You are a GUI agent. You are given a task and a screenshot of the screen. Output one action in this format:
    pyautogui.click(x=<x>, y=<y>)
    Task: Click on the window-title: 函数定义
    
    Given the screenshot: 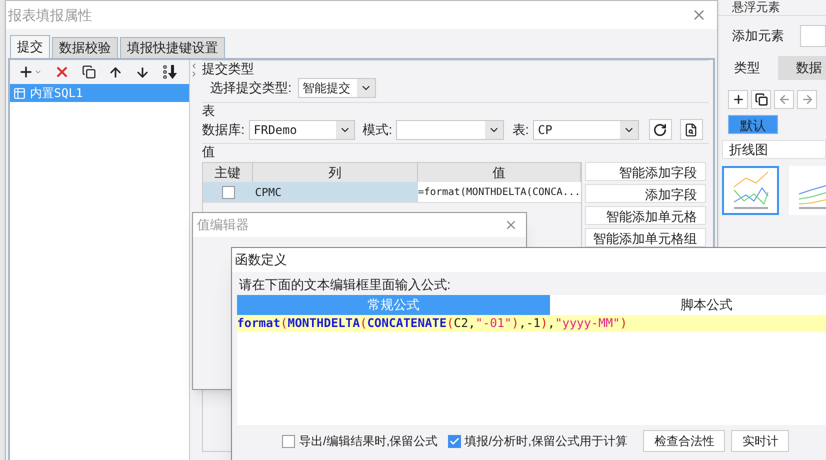 What is the action you would take?
    pyautogui.click(x=261, y=260)
    